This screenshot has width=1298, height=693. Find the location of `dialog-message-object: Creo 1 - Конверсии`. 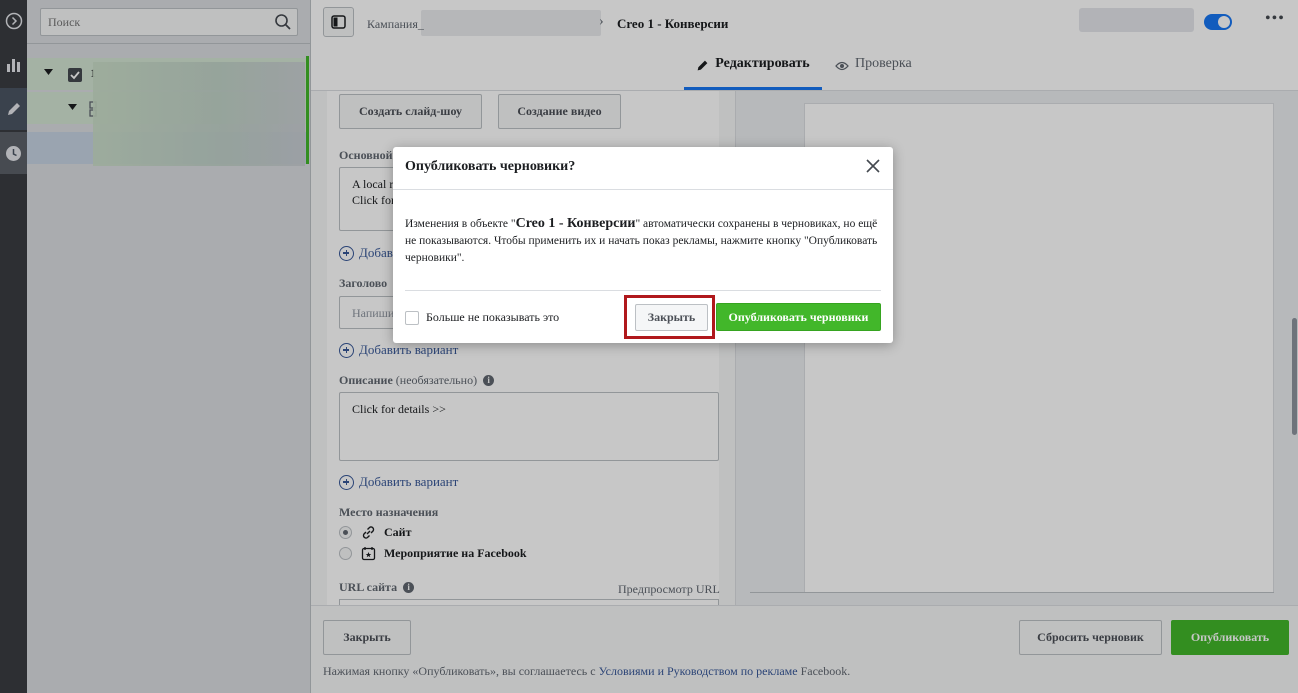

dialog-message-object: Creo 1 - Конверсии is located at coordinates (575, 223).